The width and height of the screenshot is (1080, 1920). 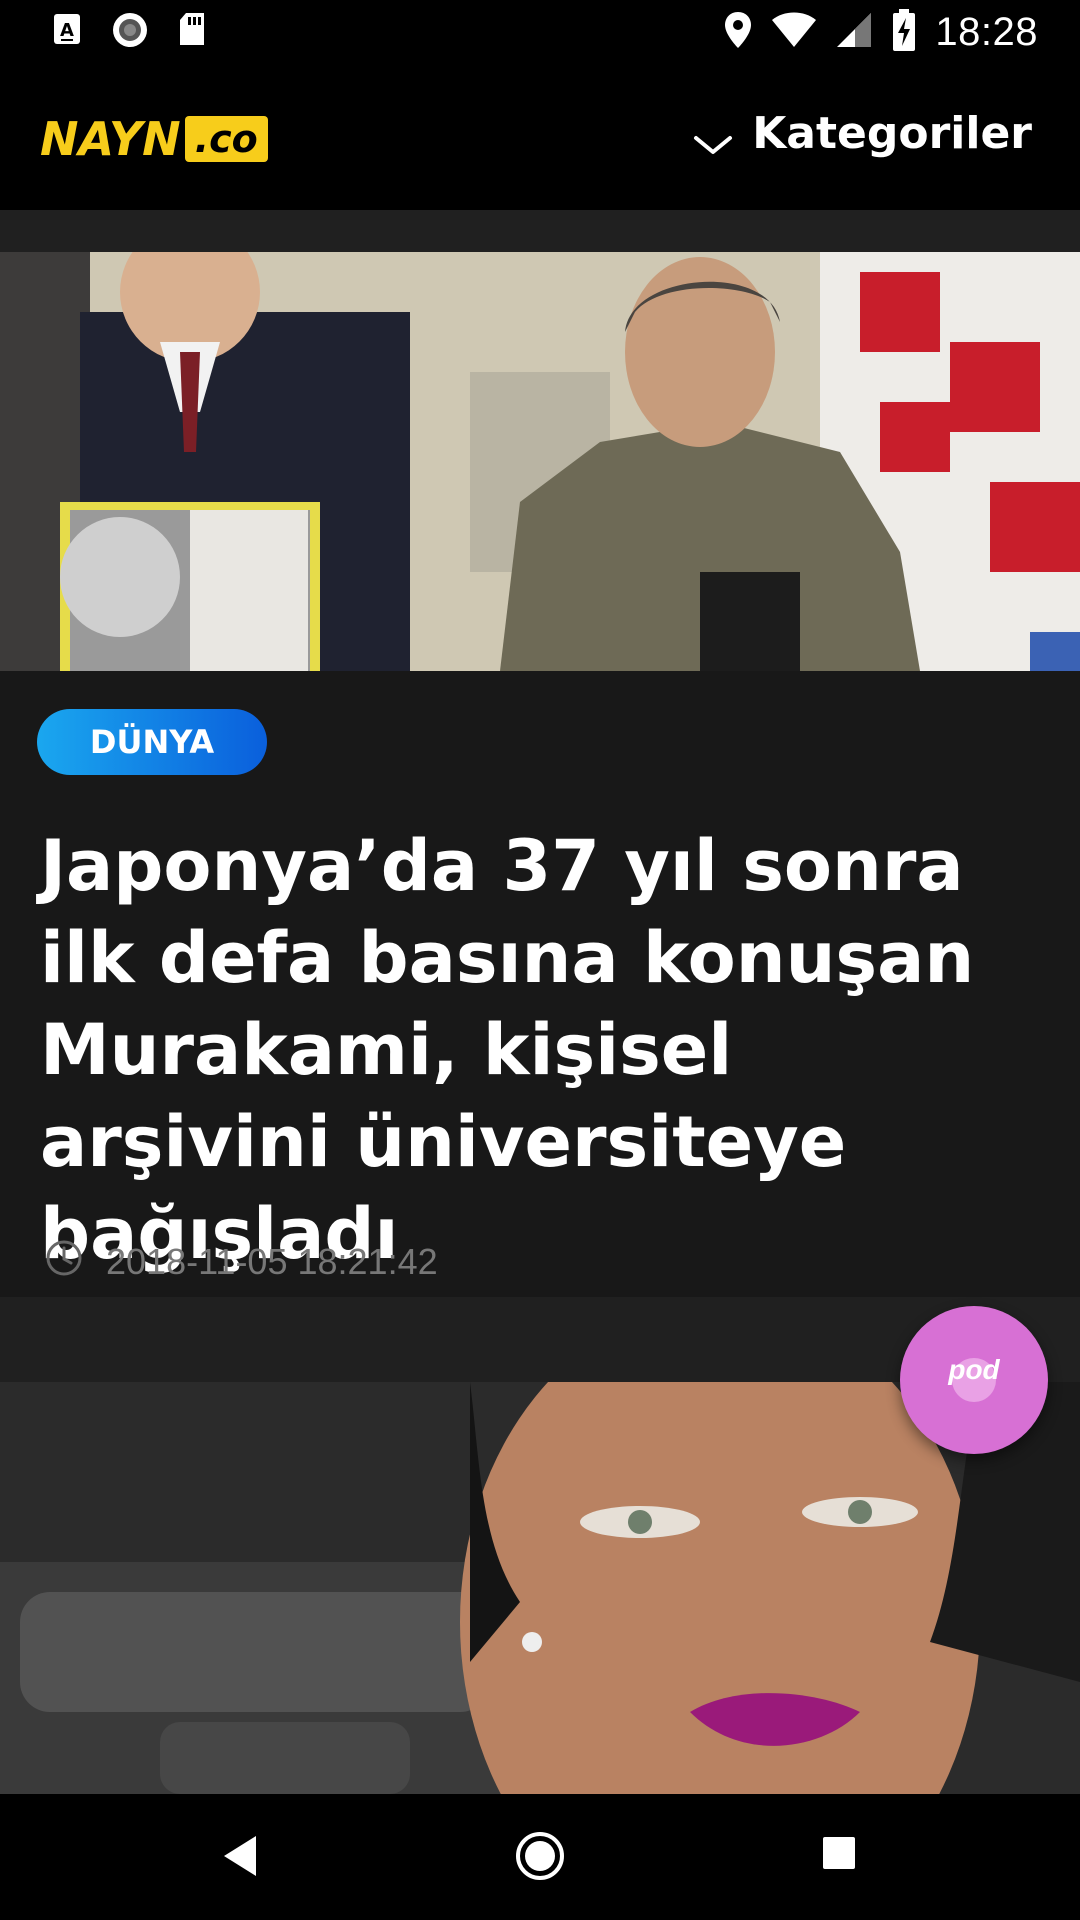 What do you see at coordinates (880, 32) in the screenshot?
I see `status-right-icons: 18:28` at bounding box center [880, 32].